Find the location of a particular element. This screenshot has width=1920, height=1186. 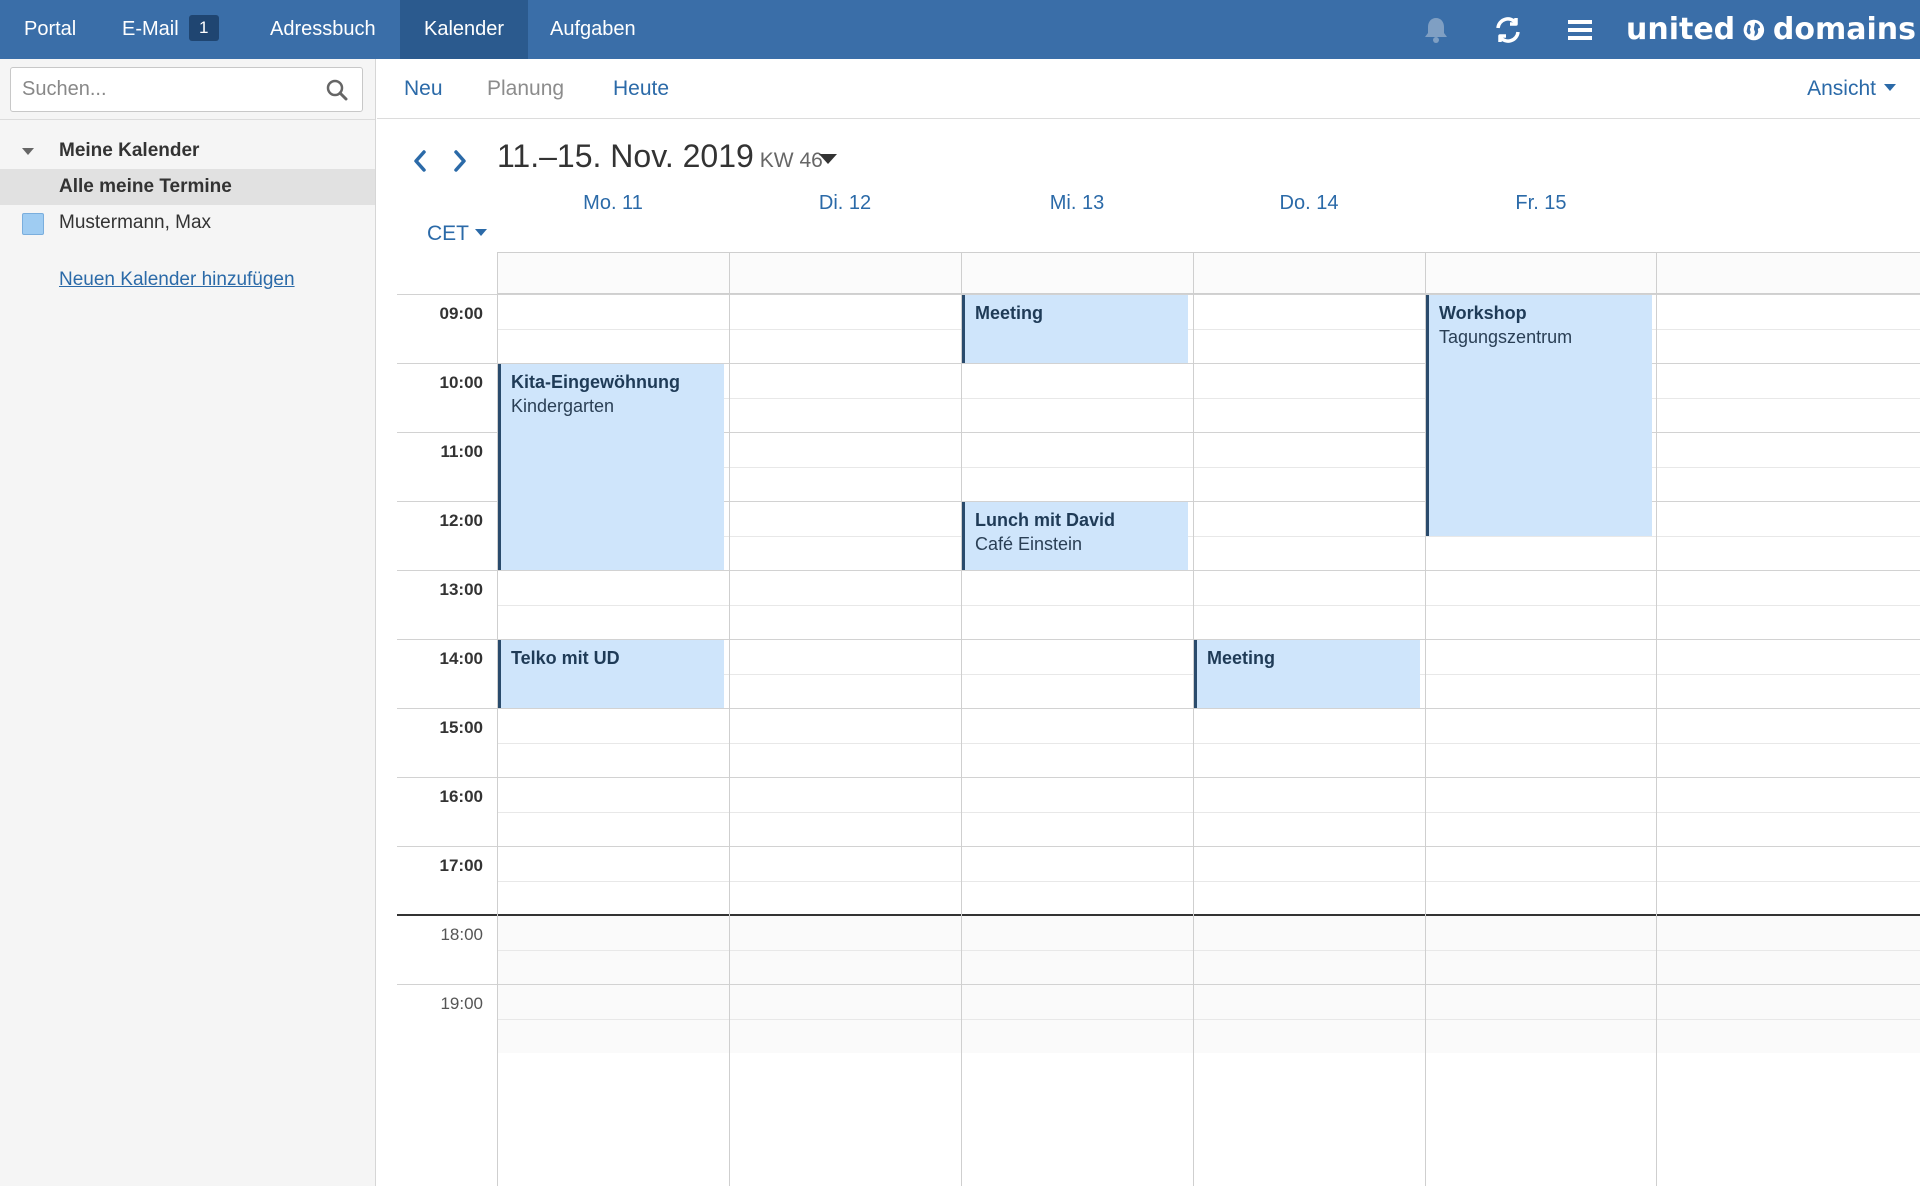

hour-label: 11:00 is located at coordinates (461, 451).